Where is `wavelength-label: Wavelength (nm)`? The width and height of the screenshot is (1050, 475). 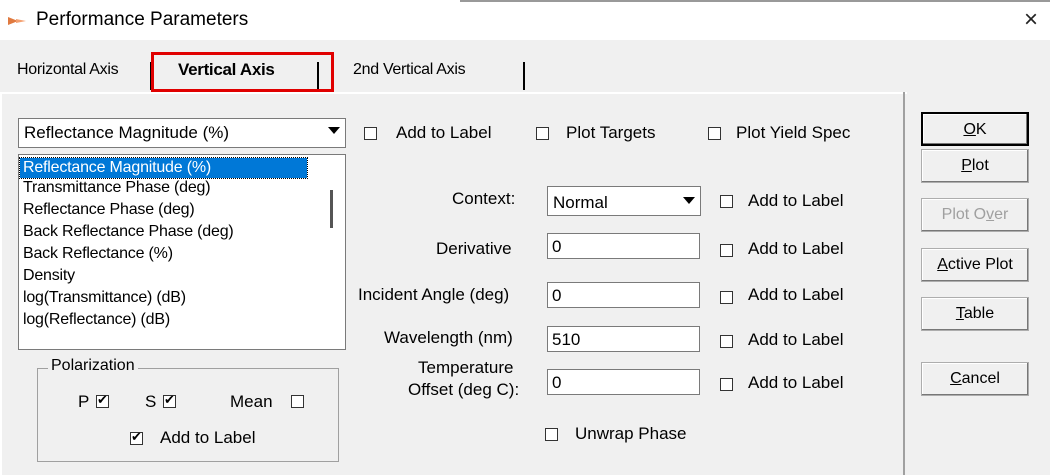
wavelength-label: Wavelength (nm) is located at coordinates (448, 337).